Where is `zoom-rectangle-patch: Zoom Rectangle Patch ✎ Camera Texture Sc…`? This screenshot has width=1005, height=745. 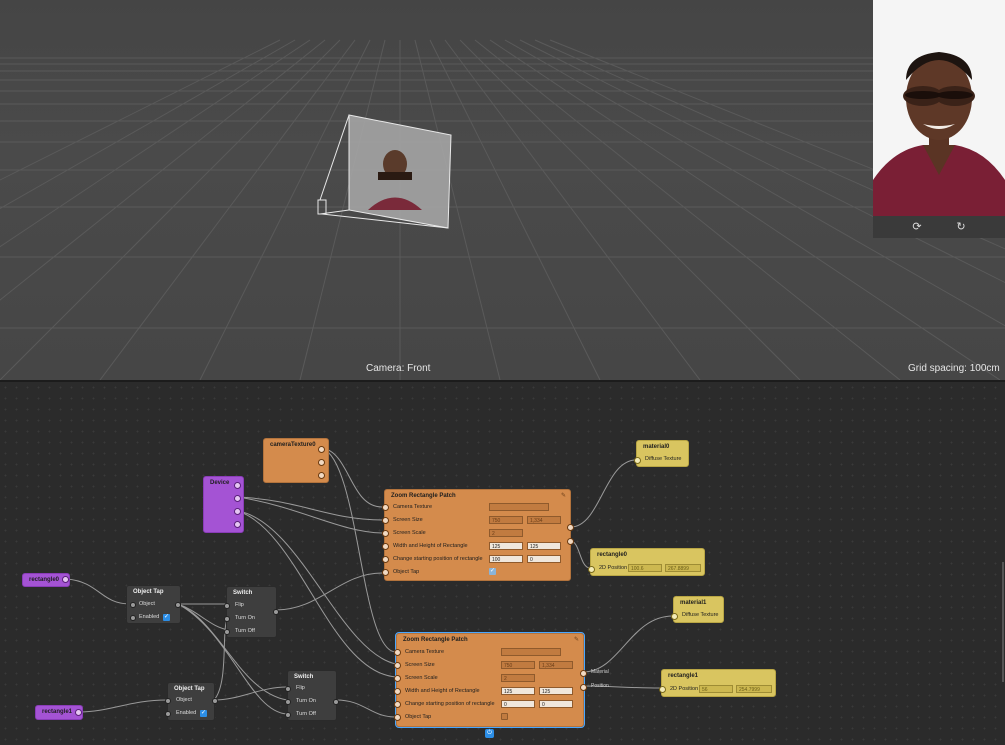 zoom-rectangle-patch: Zoom Rectangle Patch ✎ Camera Texture Sc… is located at coordinates (478, 535).